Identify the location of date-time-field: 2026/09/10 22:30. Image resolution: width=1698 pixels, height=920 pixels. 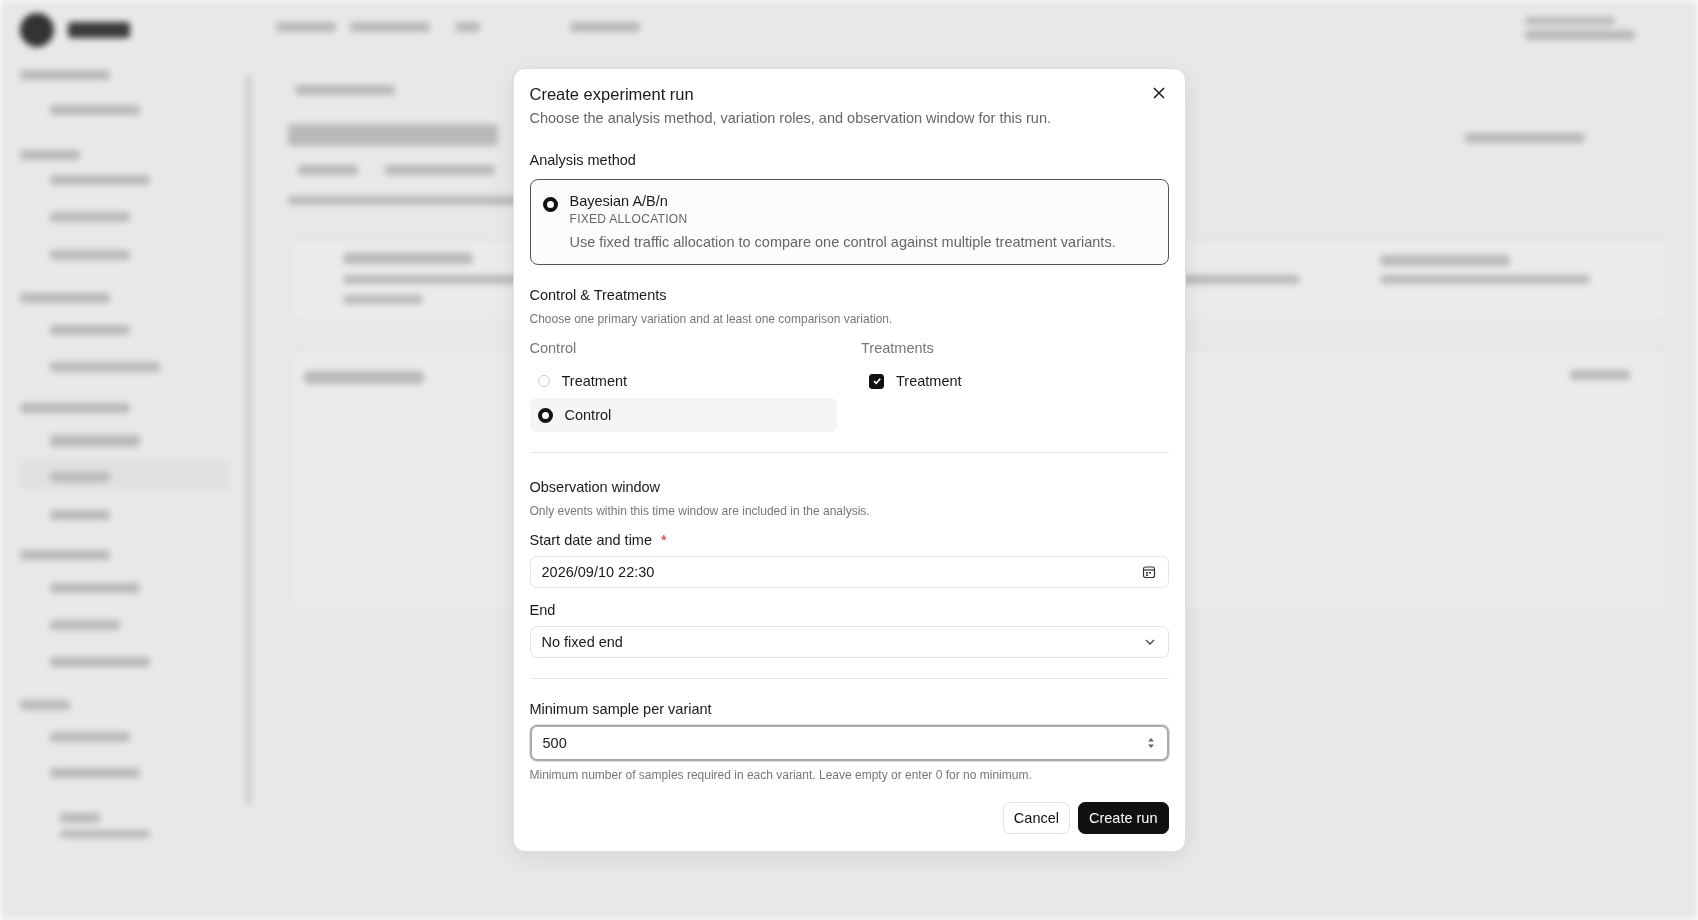
(849, 572).